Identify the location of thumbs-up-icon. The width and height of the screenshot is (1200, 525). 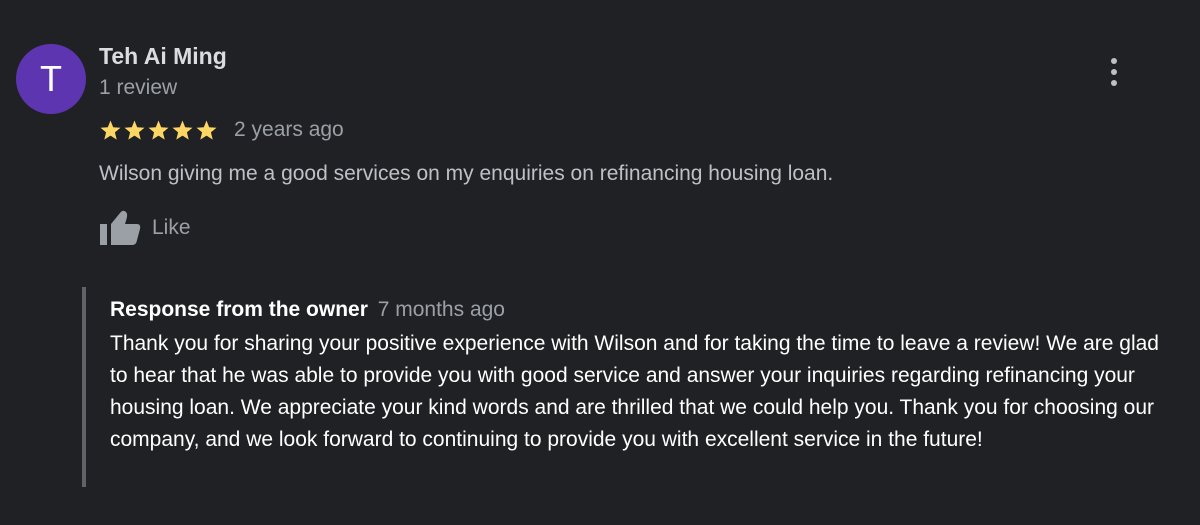
(120, 227).